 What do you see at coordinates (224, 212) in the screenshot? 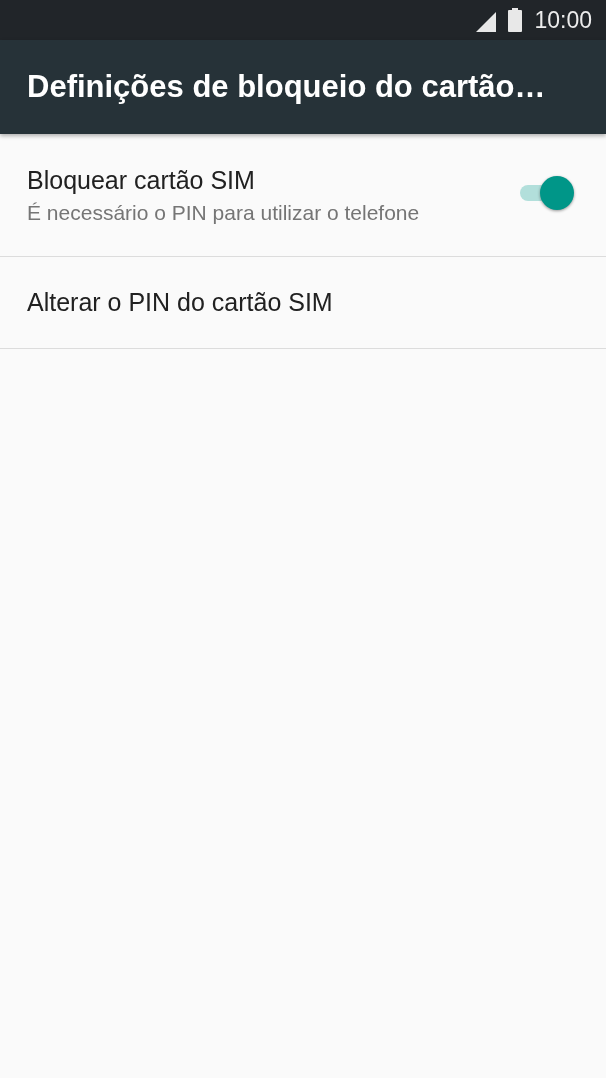
I see `setting-summary: É necessário o PIN para utilizar o telefone` at bounding box center [224, 212].